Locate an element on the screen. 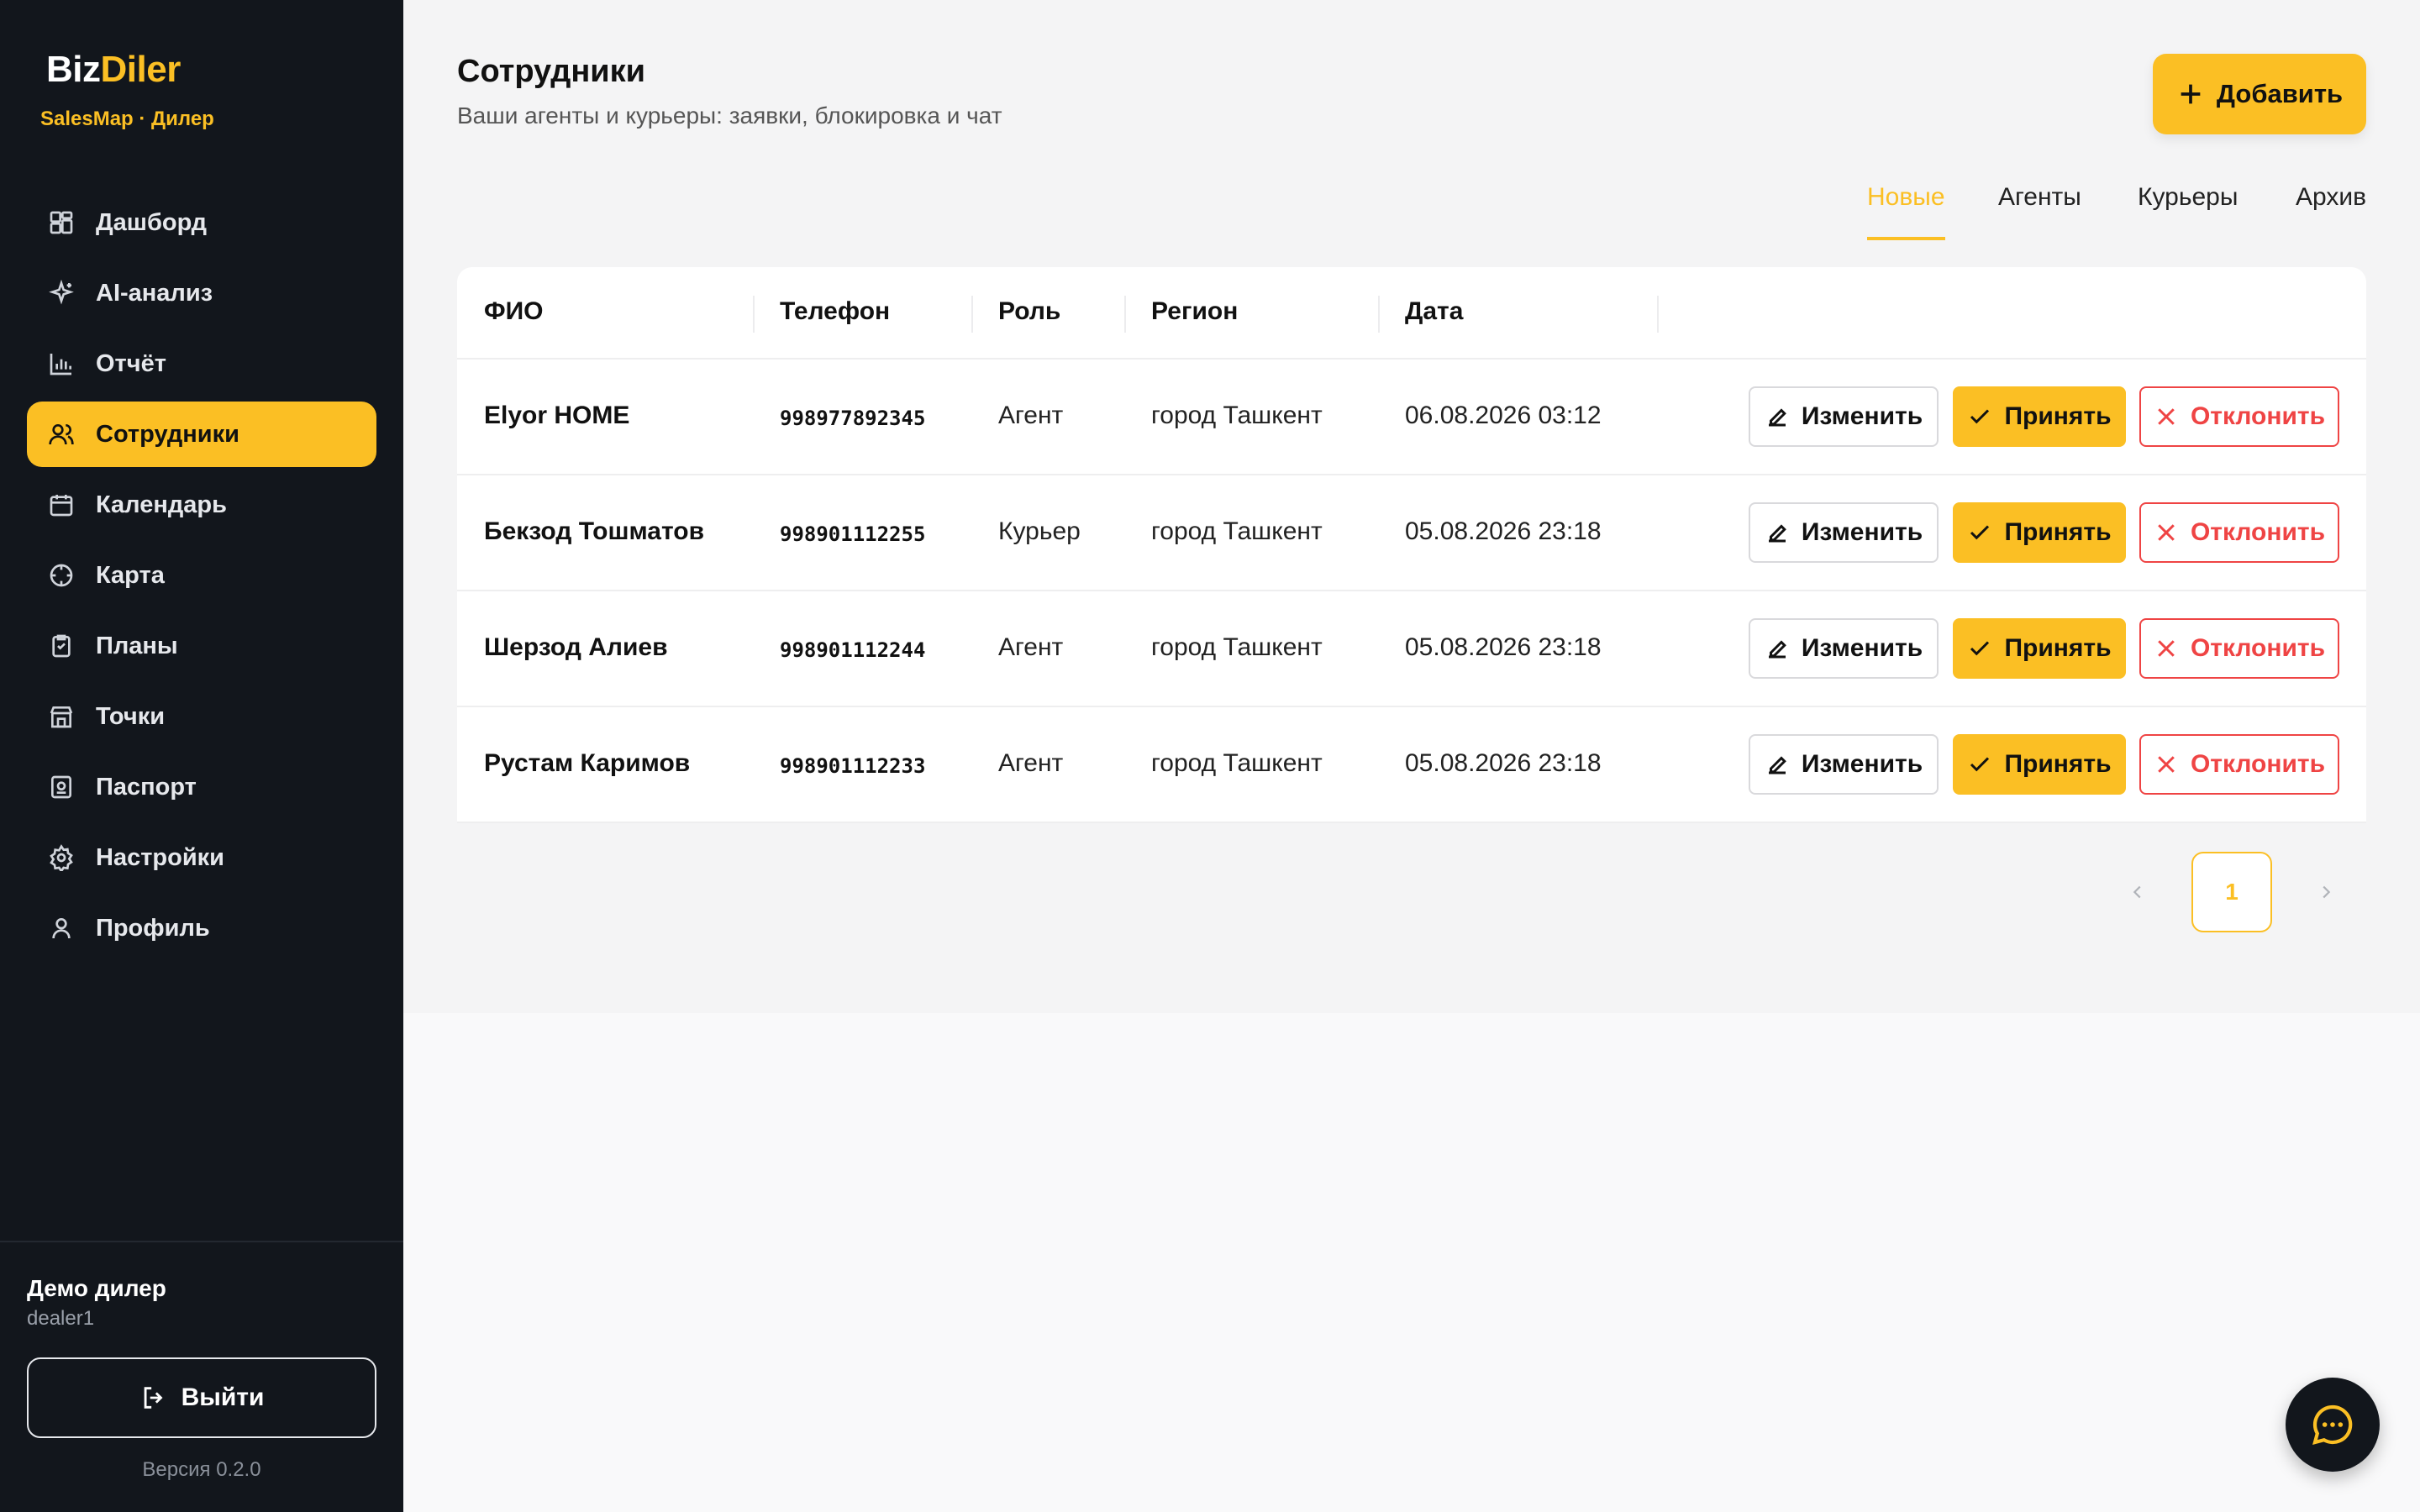 The height and width of the screenshot is (1512, 2420). sidebar-item-map: Карта is located at coordinates (202, 575).